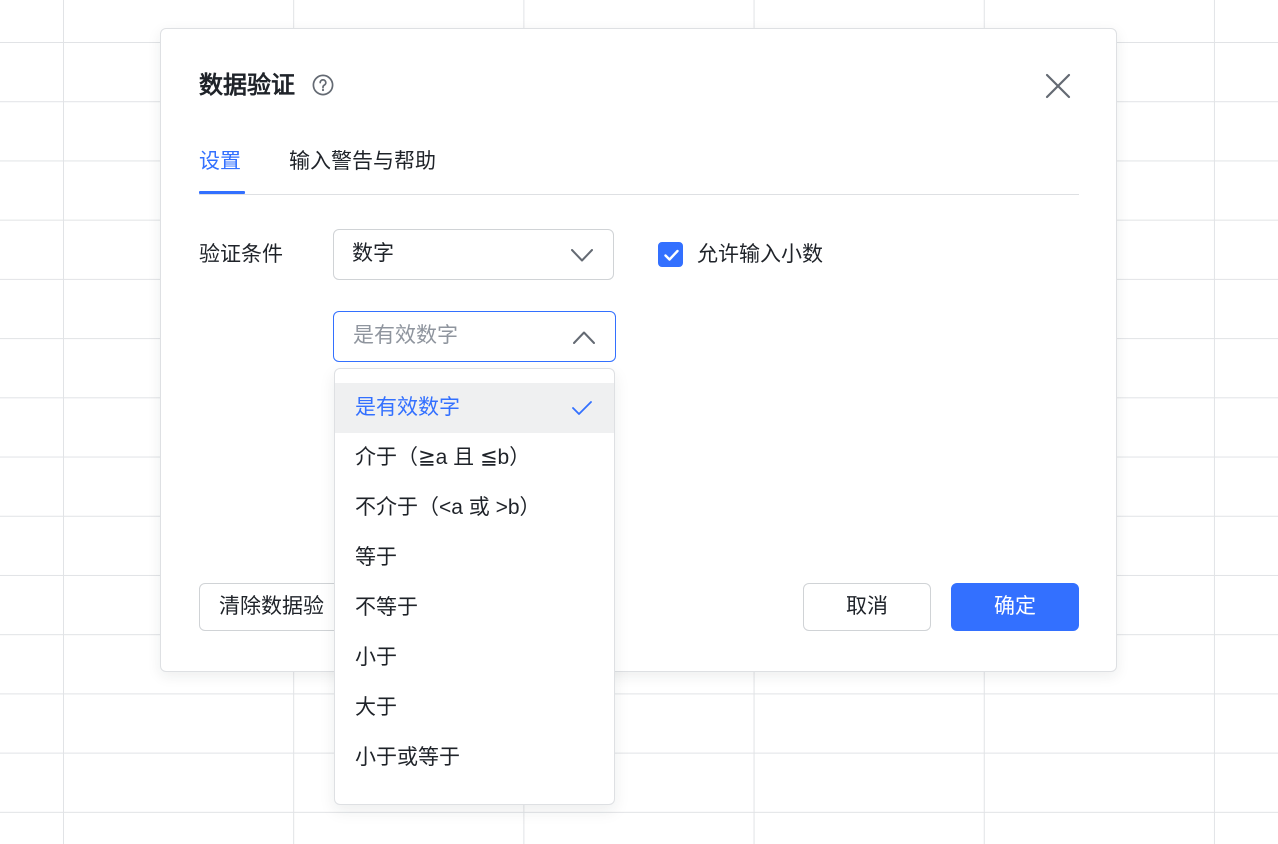  Describe the element at coordinates (474, 608) in the screenshot. I see `dropdown-option-not-equal: 不等于` at that location.